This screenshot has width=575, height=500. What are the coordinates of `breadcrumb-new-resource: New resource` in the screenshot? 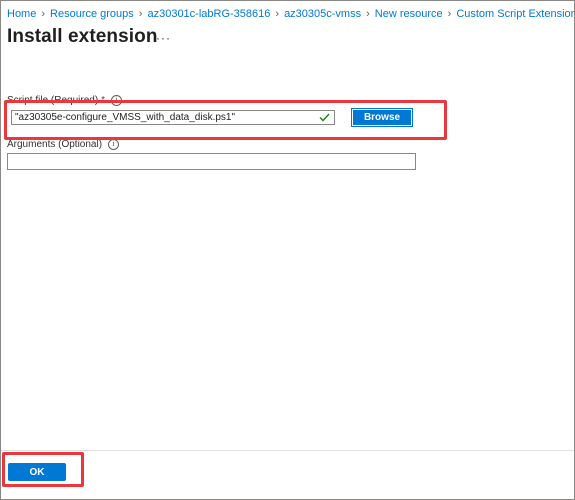 It's located at (409, 14).